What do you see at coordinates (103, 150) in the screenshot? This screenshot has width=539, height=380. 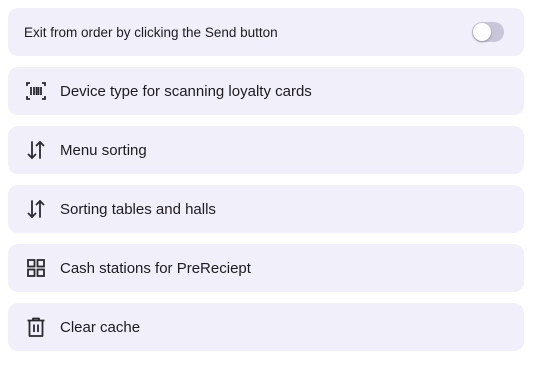 I see `menu-sorting-label: Menu sorting` at bounding box center [103, 150].